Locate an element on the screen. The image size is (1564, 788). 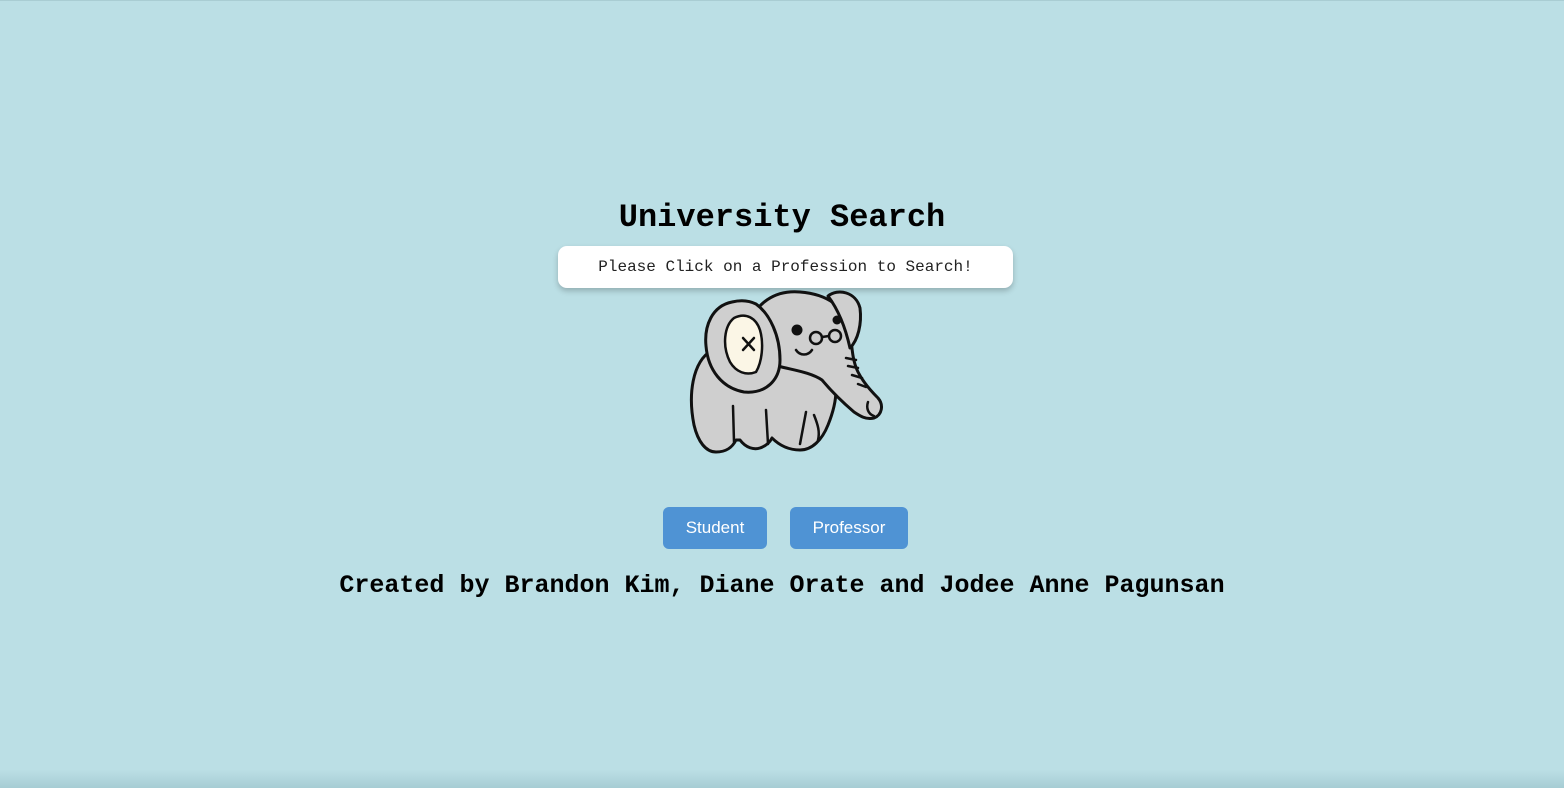
elephant-icon is located at coordinates (786, 372).